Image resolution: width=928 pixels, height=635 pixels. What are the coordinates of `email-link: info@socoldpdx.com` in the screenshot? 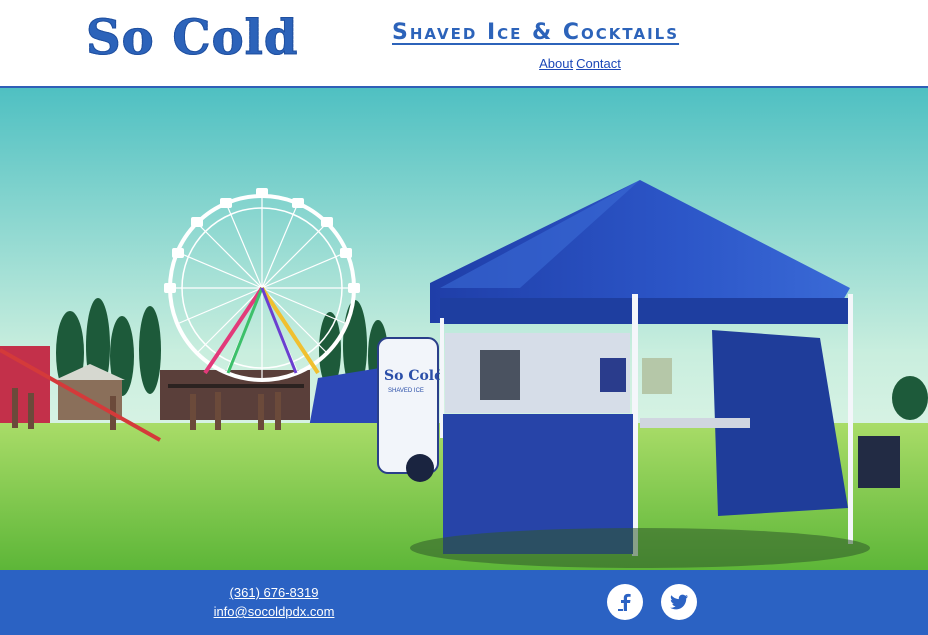 It's located at (274, 611).